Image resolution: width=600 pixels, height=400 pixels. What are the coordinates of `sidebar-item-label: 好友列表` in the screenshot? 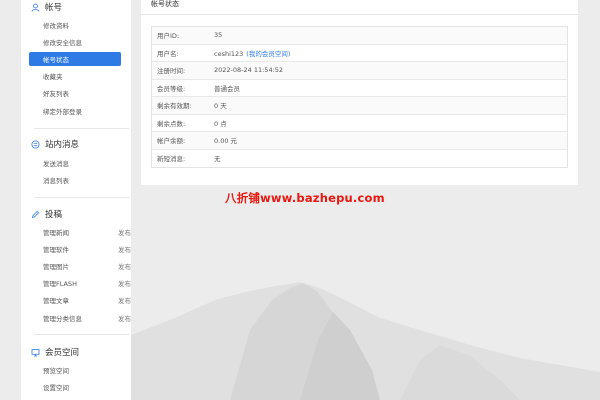 It's located at (56, 94).